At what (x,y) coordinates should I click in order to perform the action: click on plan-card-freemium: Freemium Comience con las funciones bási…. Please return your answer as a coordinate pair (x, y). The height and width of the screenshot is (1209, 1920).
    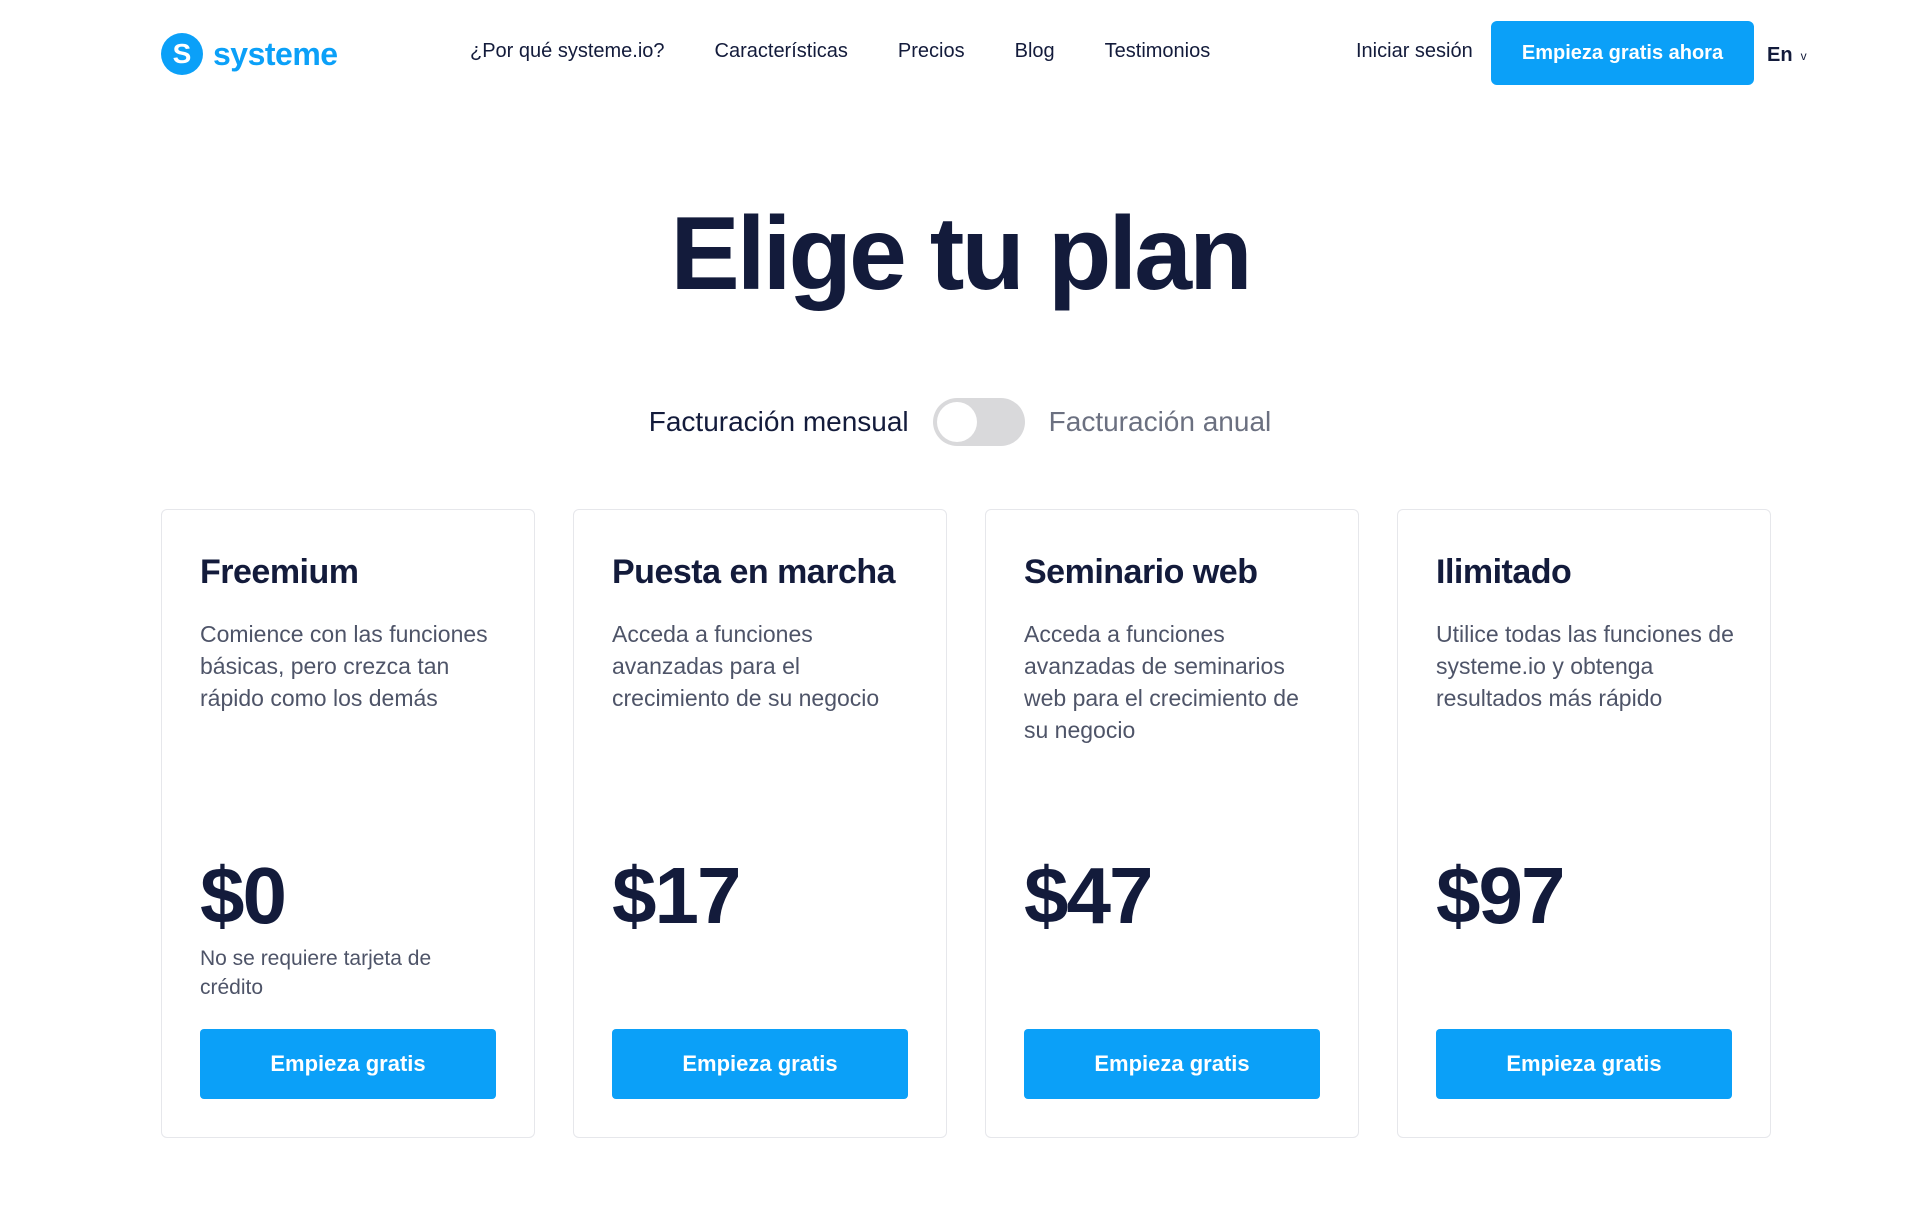
    Looking at the image, I should click on (348, 823).